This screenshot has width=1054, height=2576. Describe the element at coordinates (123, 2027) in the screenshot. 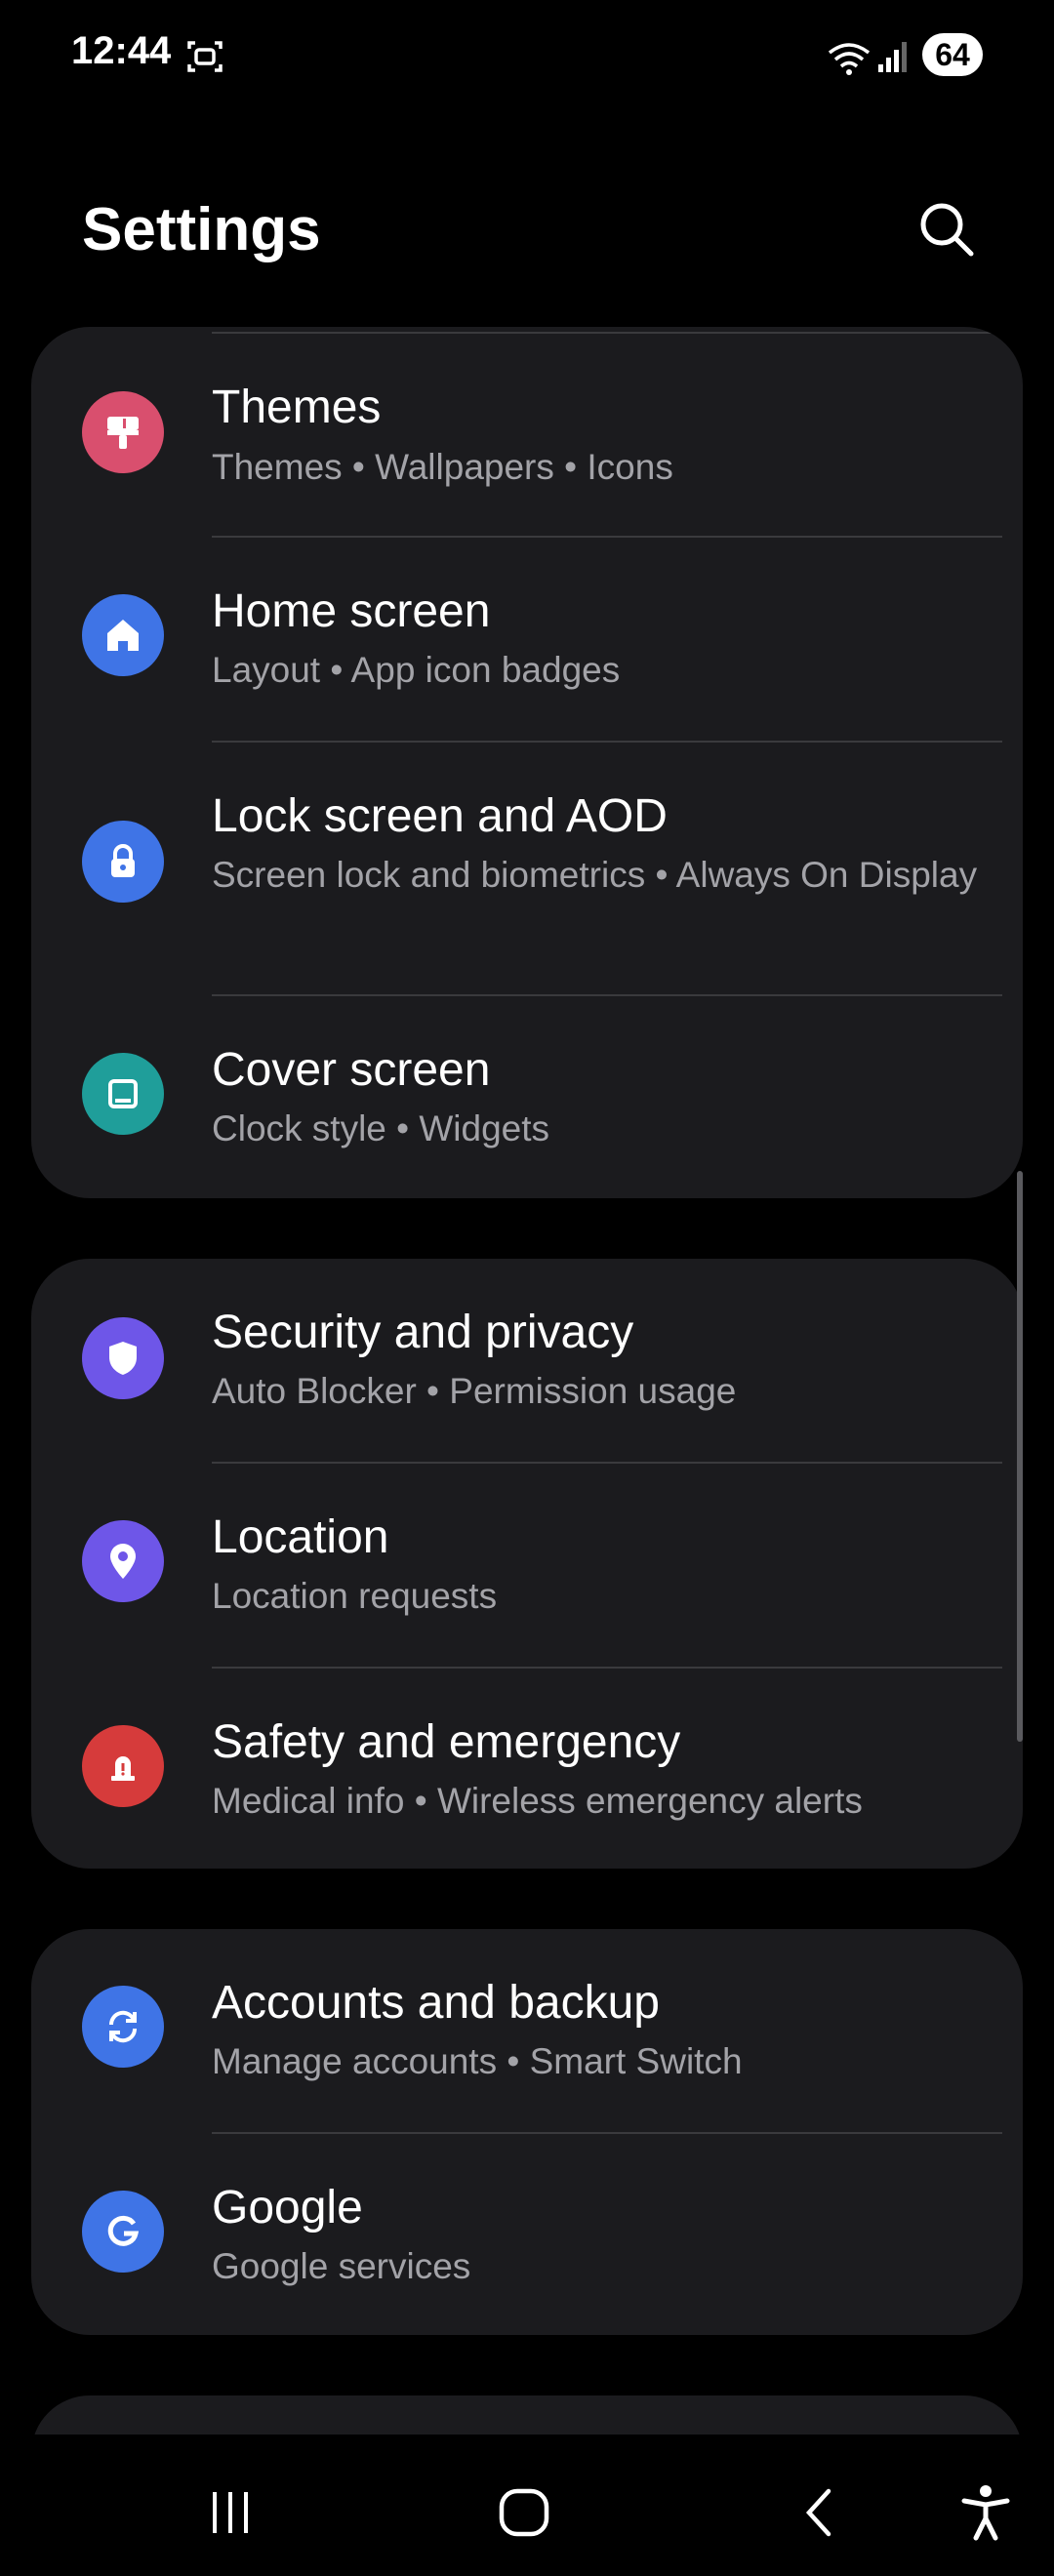

I see `sync-icon` at that location.